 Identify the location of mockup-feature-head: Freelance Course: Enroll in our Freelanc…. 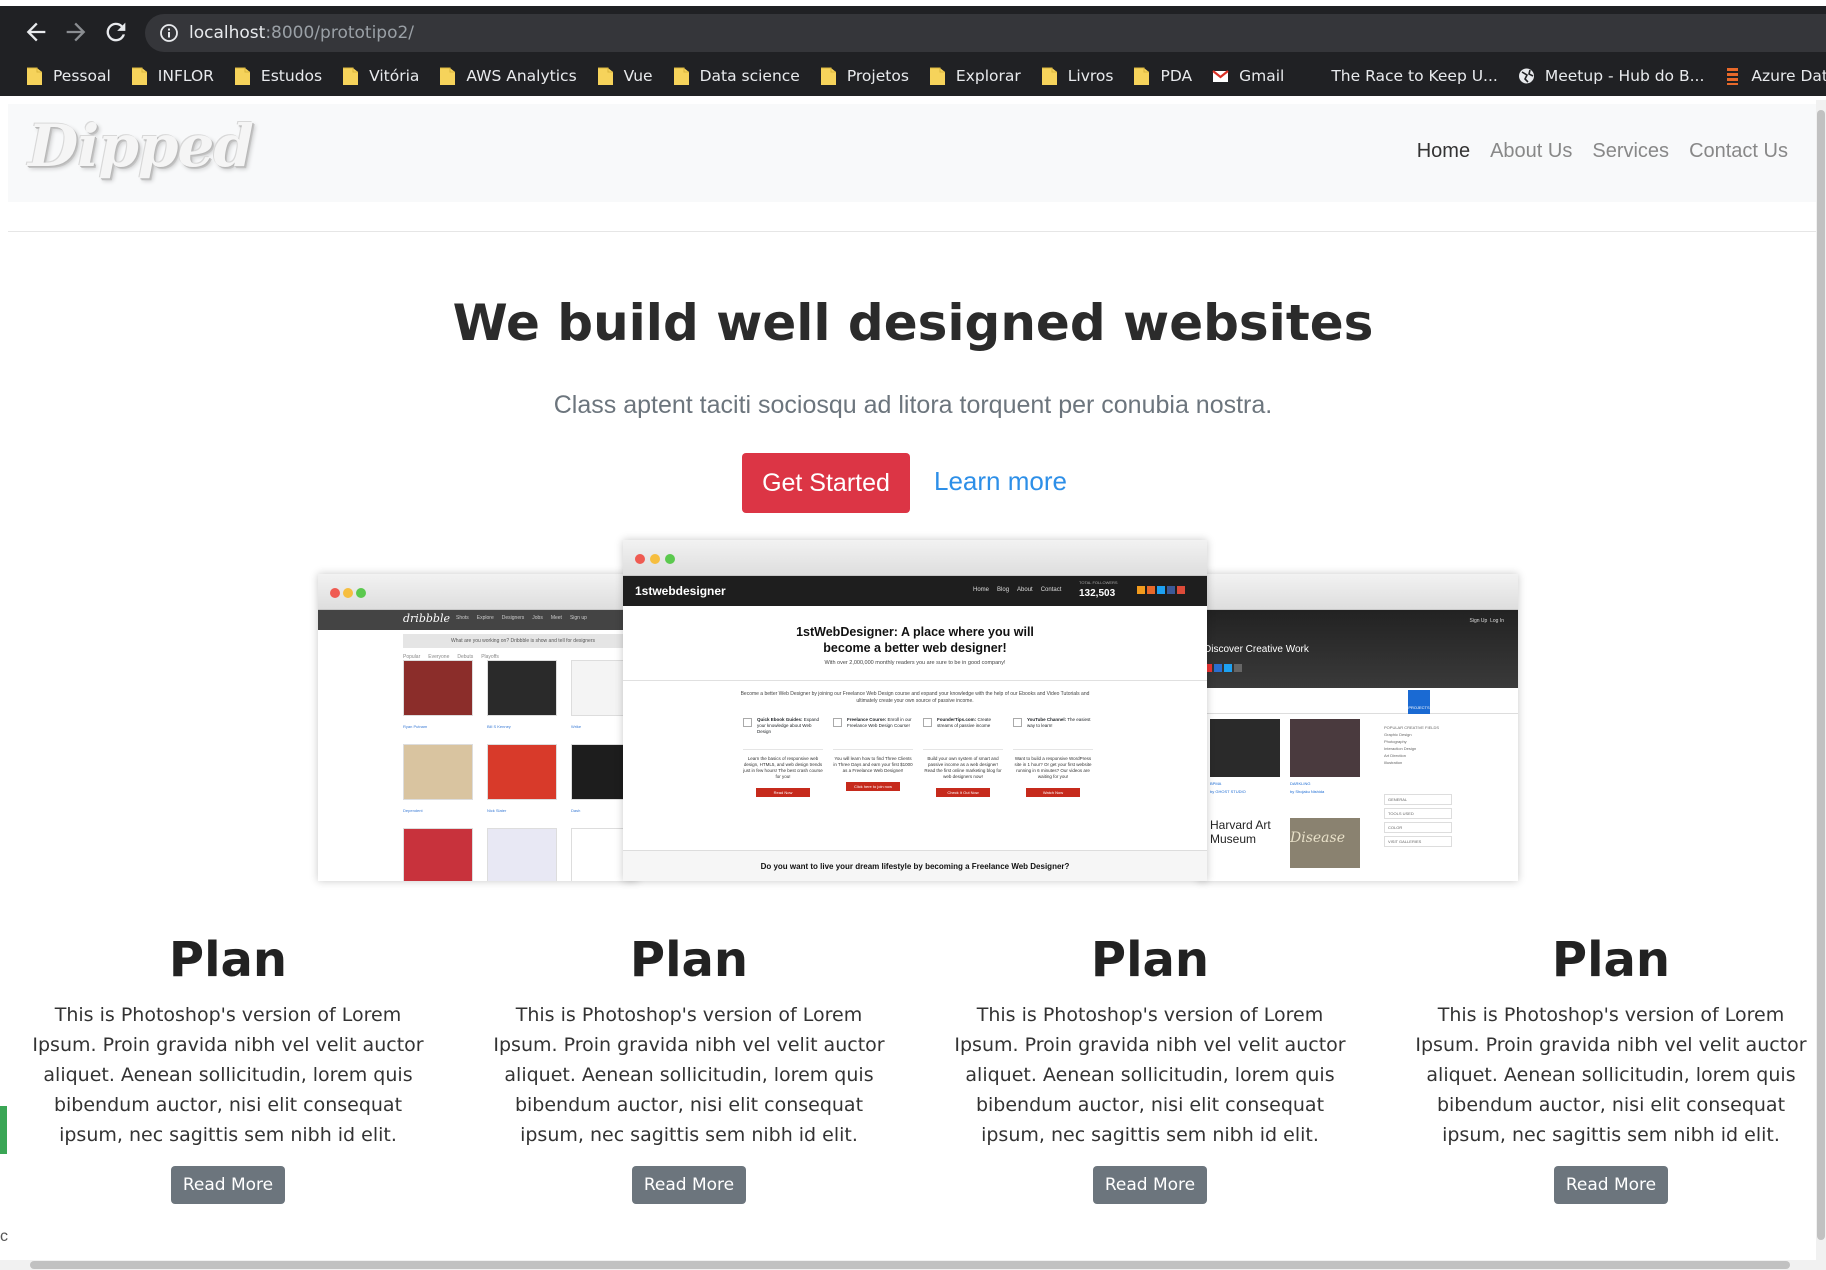
(873, 728).